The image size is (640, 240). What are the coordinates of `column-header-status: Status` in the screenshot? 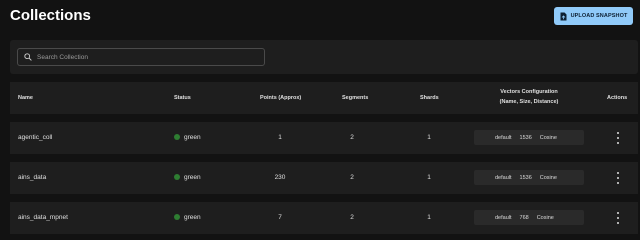 It's located at (182, 98).